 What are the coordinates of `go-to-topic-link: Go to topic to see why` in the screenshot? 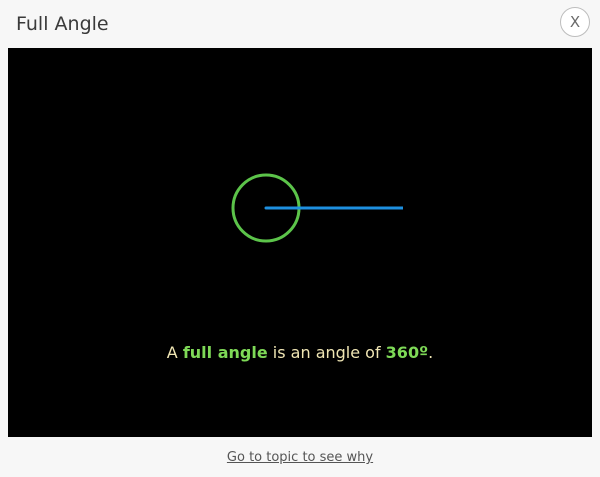 It's located at (300, 457).